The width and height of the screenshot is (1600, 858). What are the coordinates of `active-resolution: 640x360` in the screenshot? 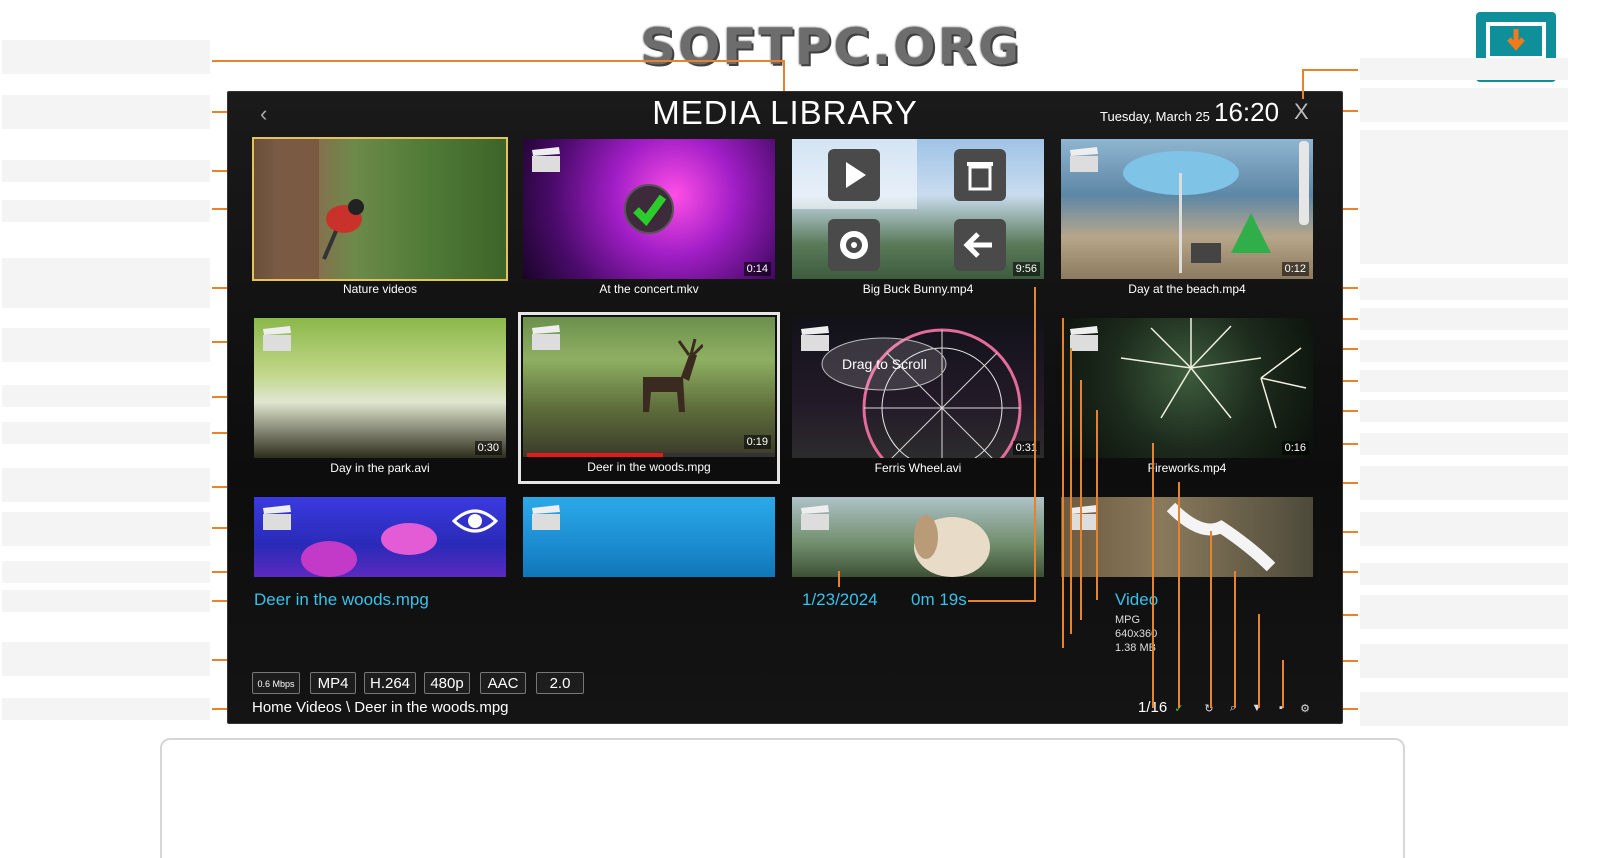 It's located at (1136, 634).